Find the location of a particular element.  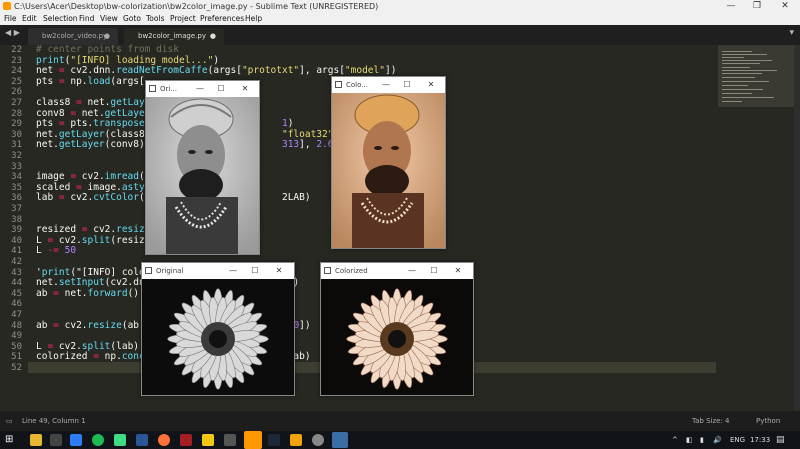

window-titlebar: Colo... — ☐ ✕ is located at coordinates (388, 85).